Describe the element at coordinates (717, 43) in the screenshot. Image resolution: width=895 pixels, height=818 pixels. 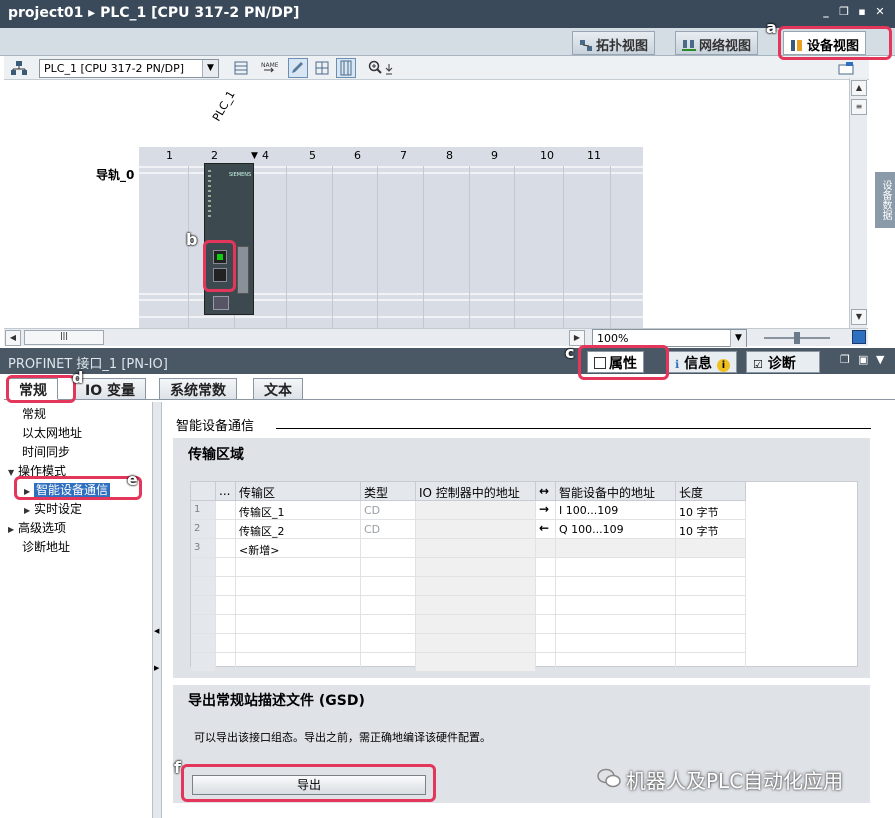
I see `tab-network-view: 网络视图` at that location.